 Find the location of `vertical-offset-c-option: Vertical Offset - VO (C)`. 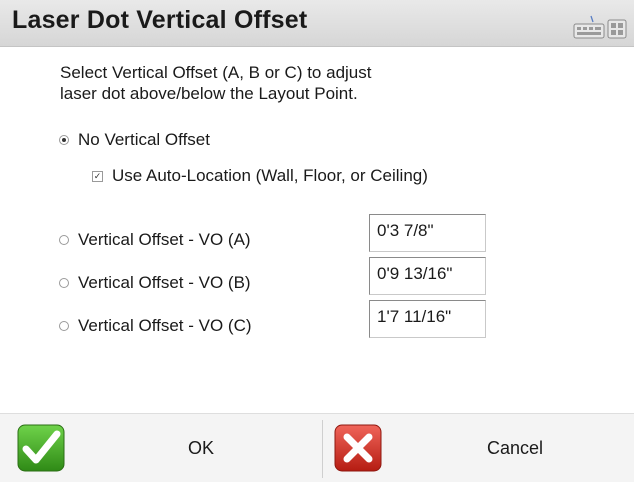

vertical-offset-c-option: Vertical Offset - VO (C) is located at coordinates (155, 326).